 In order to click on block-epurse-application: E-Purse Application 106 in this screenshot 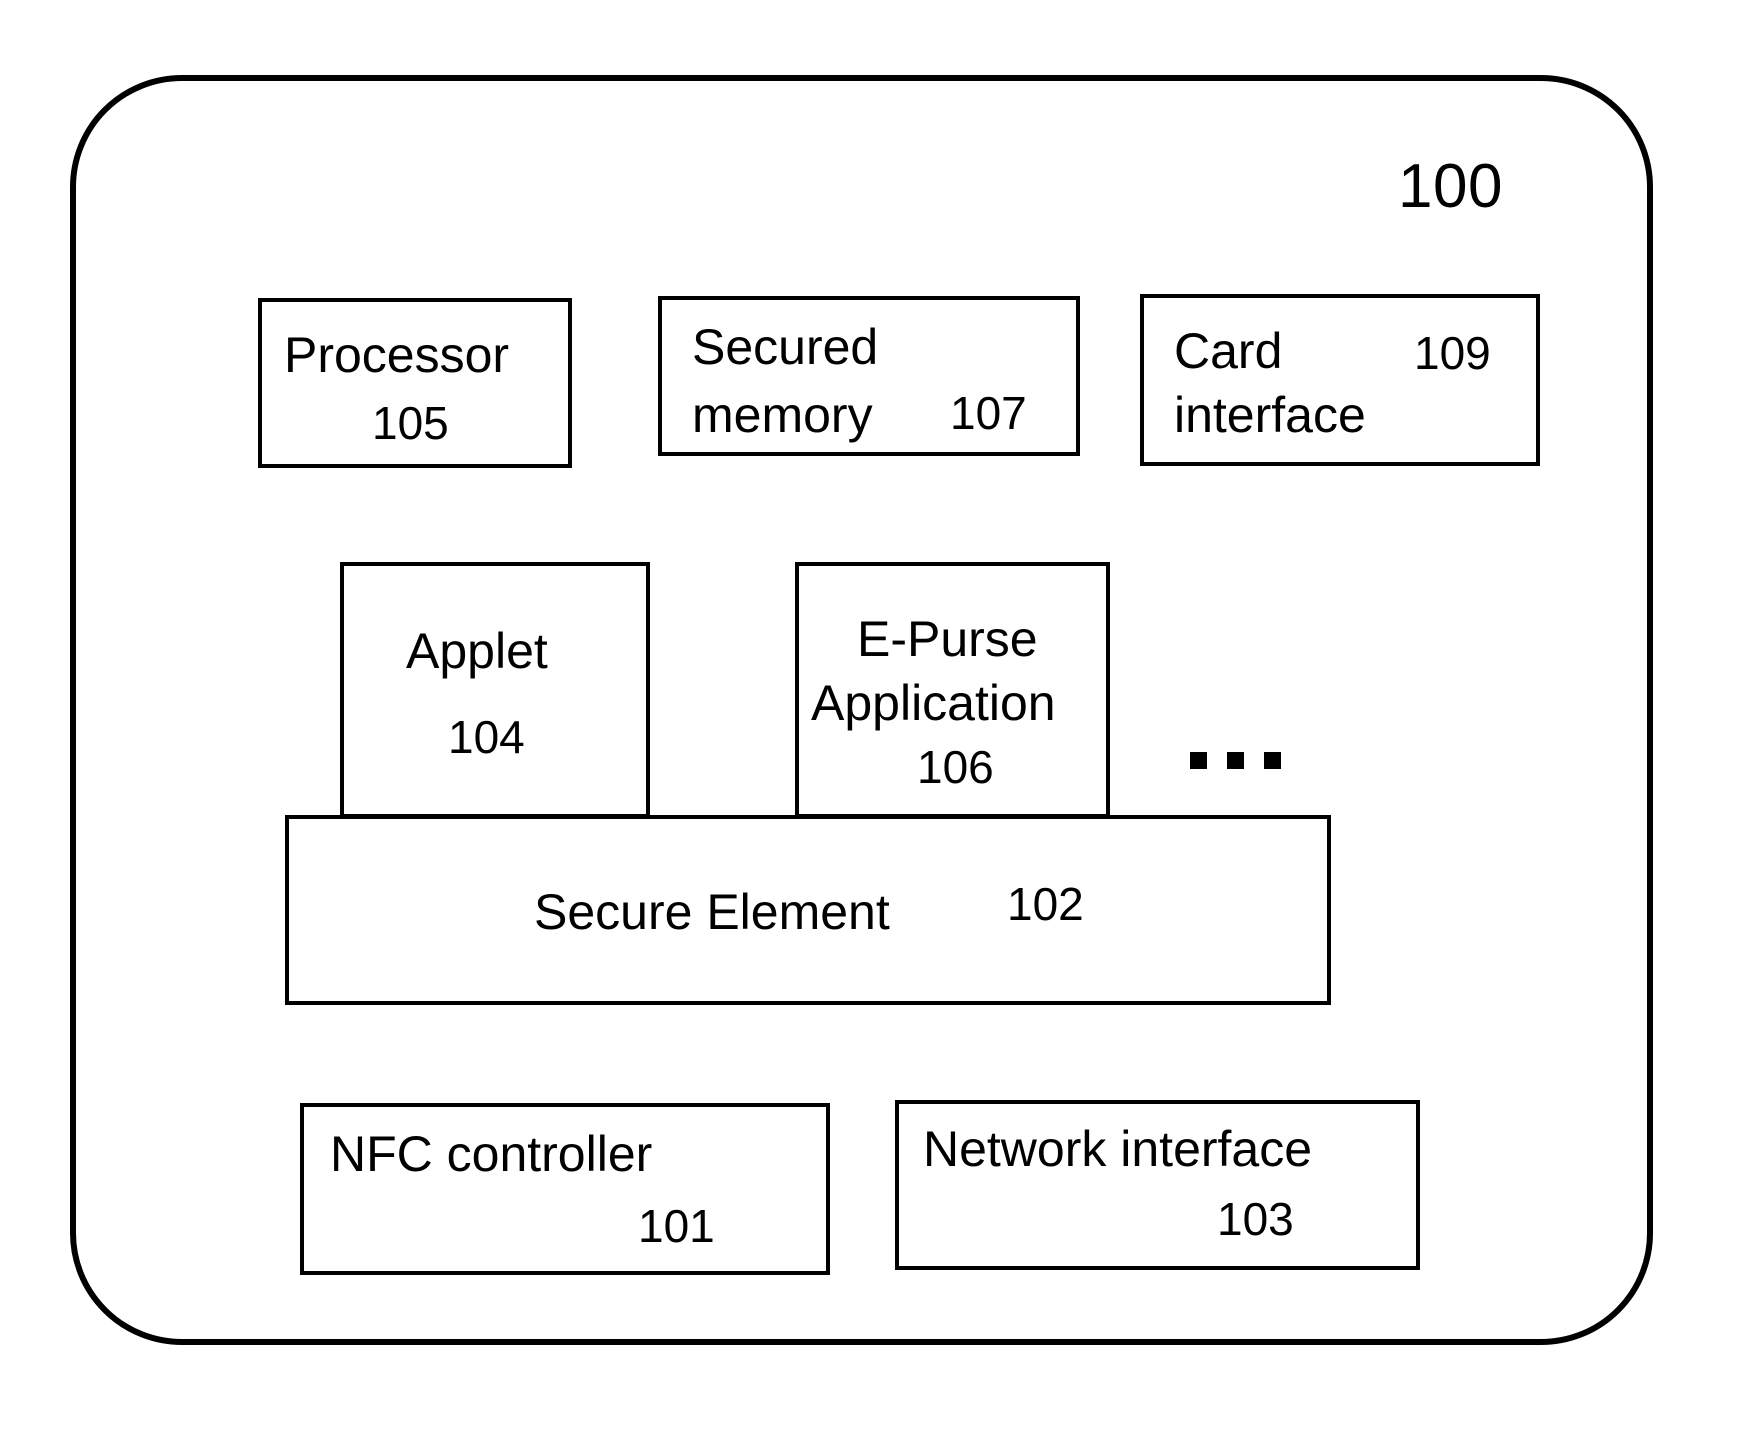, I will do `click(952, 690)`.